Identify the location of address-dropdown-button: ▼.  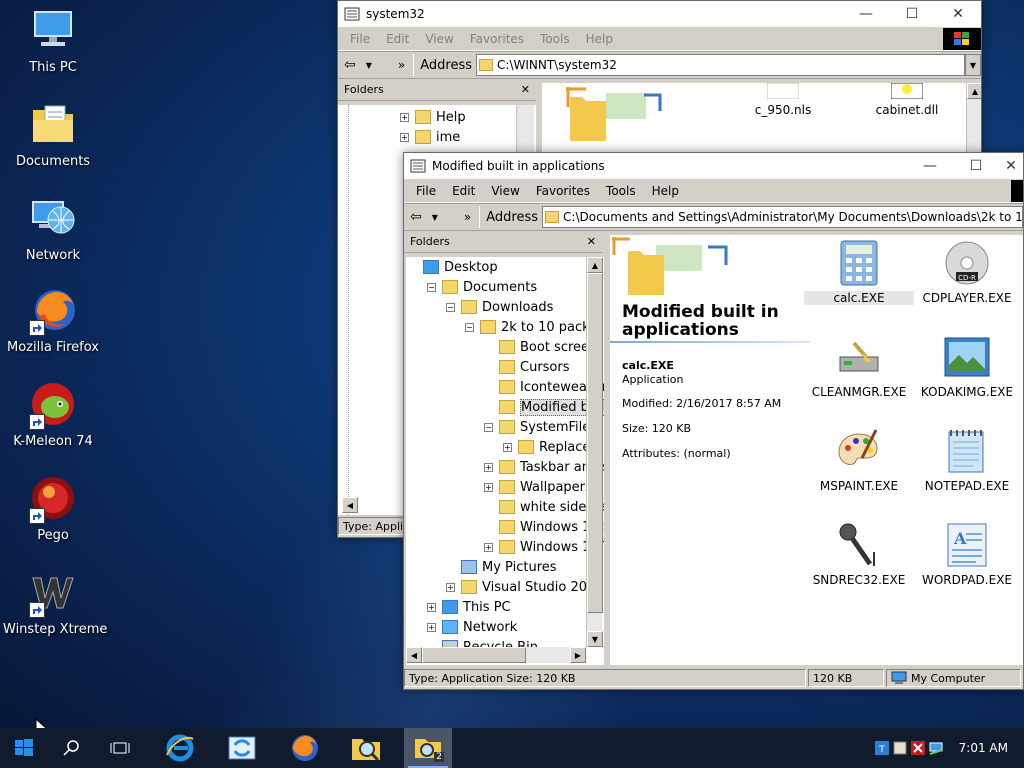
(973, 65).